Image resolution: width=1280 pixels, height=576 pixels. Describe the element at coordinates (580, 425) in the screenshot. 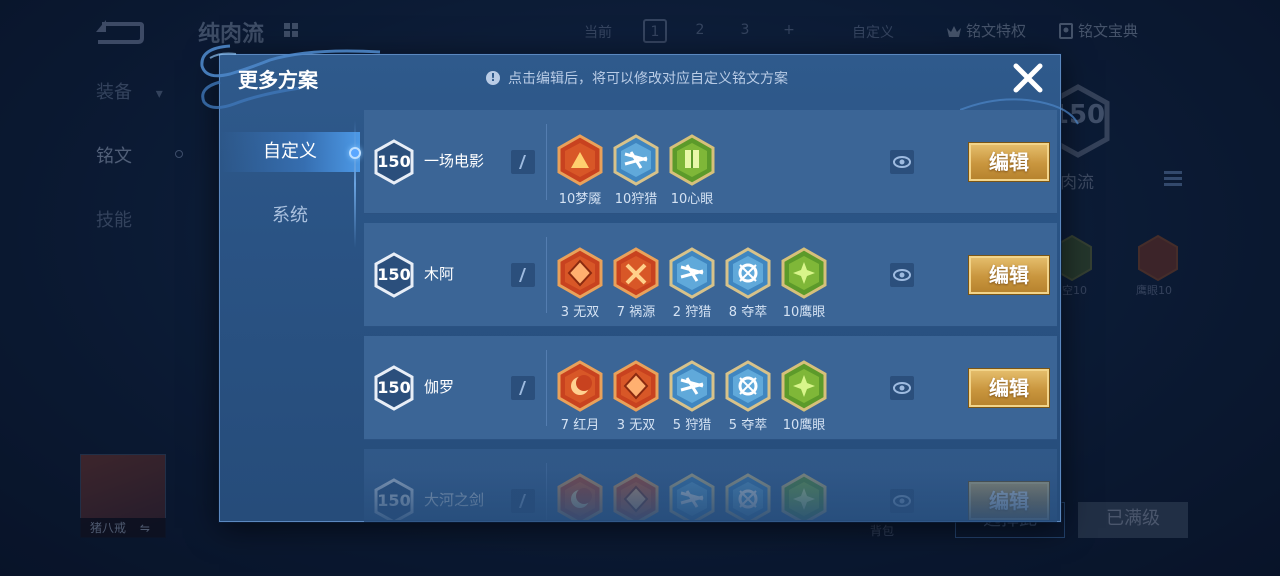

I see `rune-count-label: 7 红月` at that location.